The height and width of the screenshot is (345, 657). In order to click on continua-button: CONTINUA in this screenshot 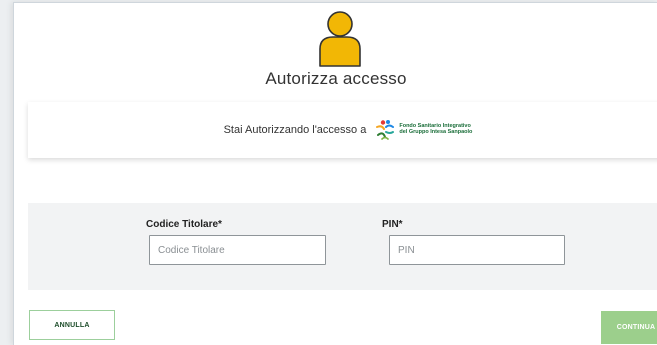, I will do `click(629, 327)`.